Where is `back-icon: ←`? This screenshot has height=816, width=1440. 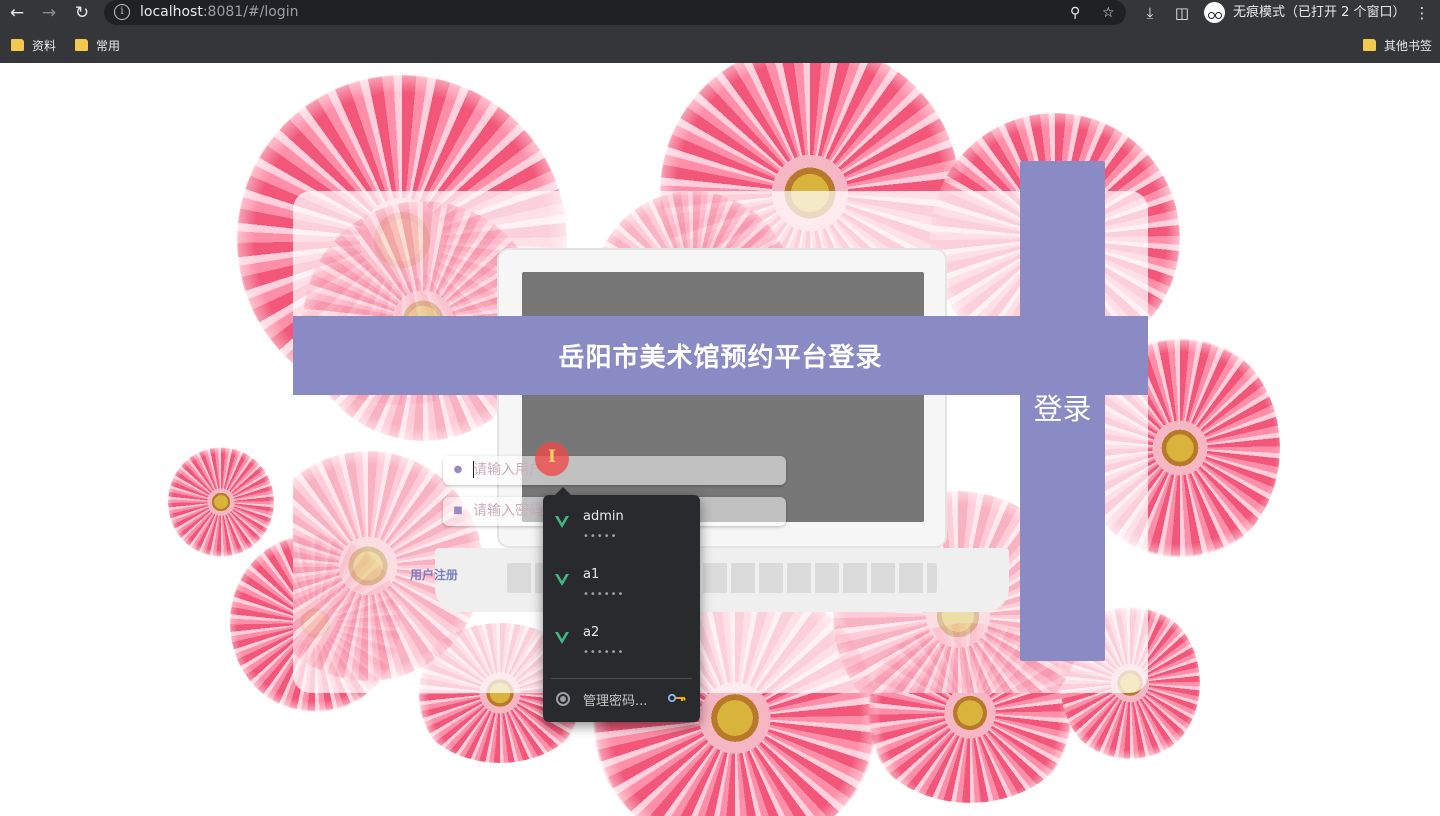
back-icon: ← is located at coordinates (17, 13).